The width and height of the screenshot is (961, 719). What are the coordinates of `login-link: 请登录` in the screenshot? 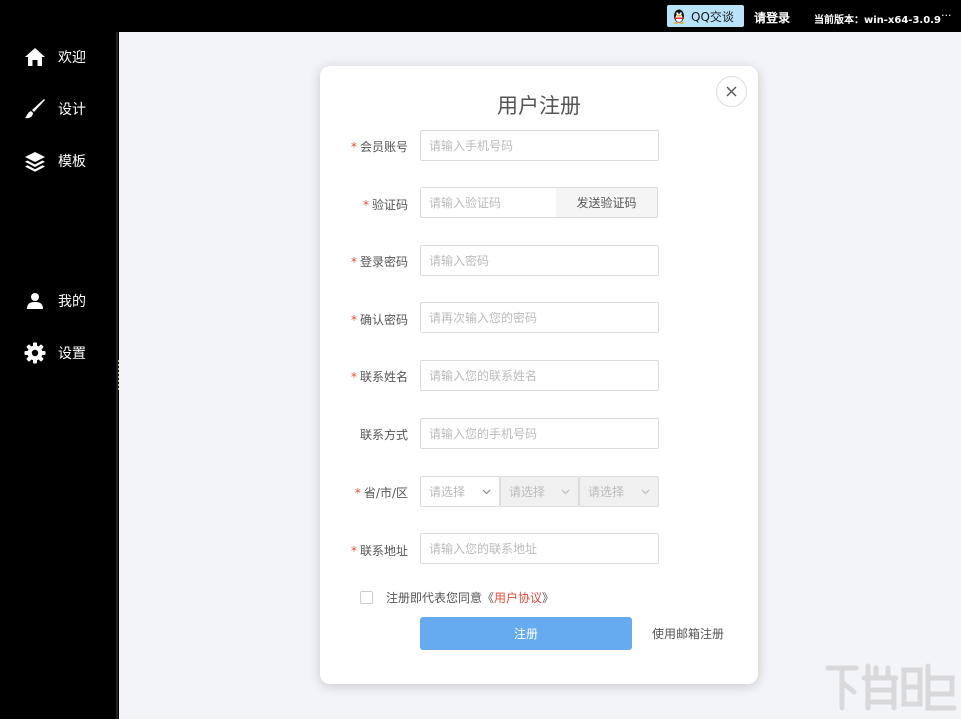 It's located at (772, 17).